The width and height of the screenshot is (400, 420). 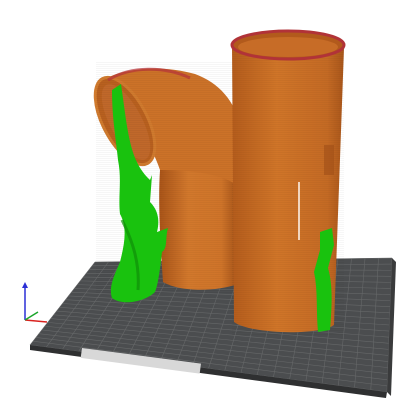 I want to click on cylinder-slot, so click(x=299, y=211).